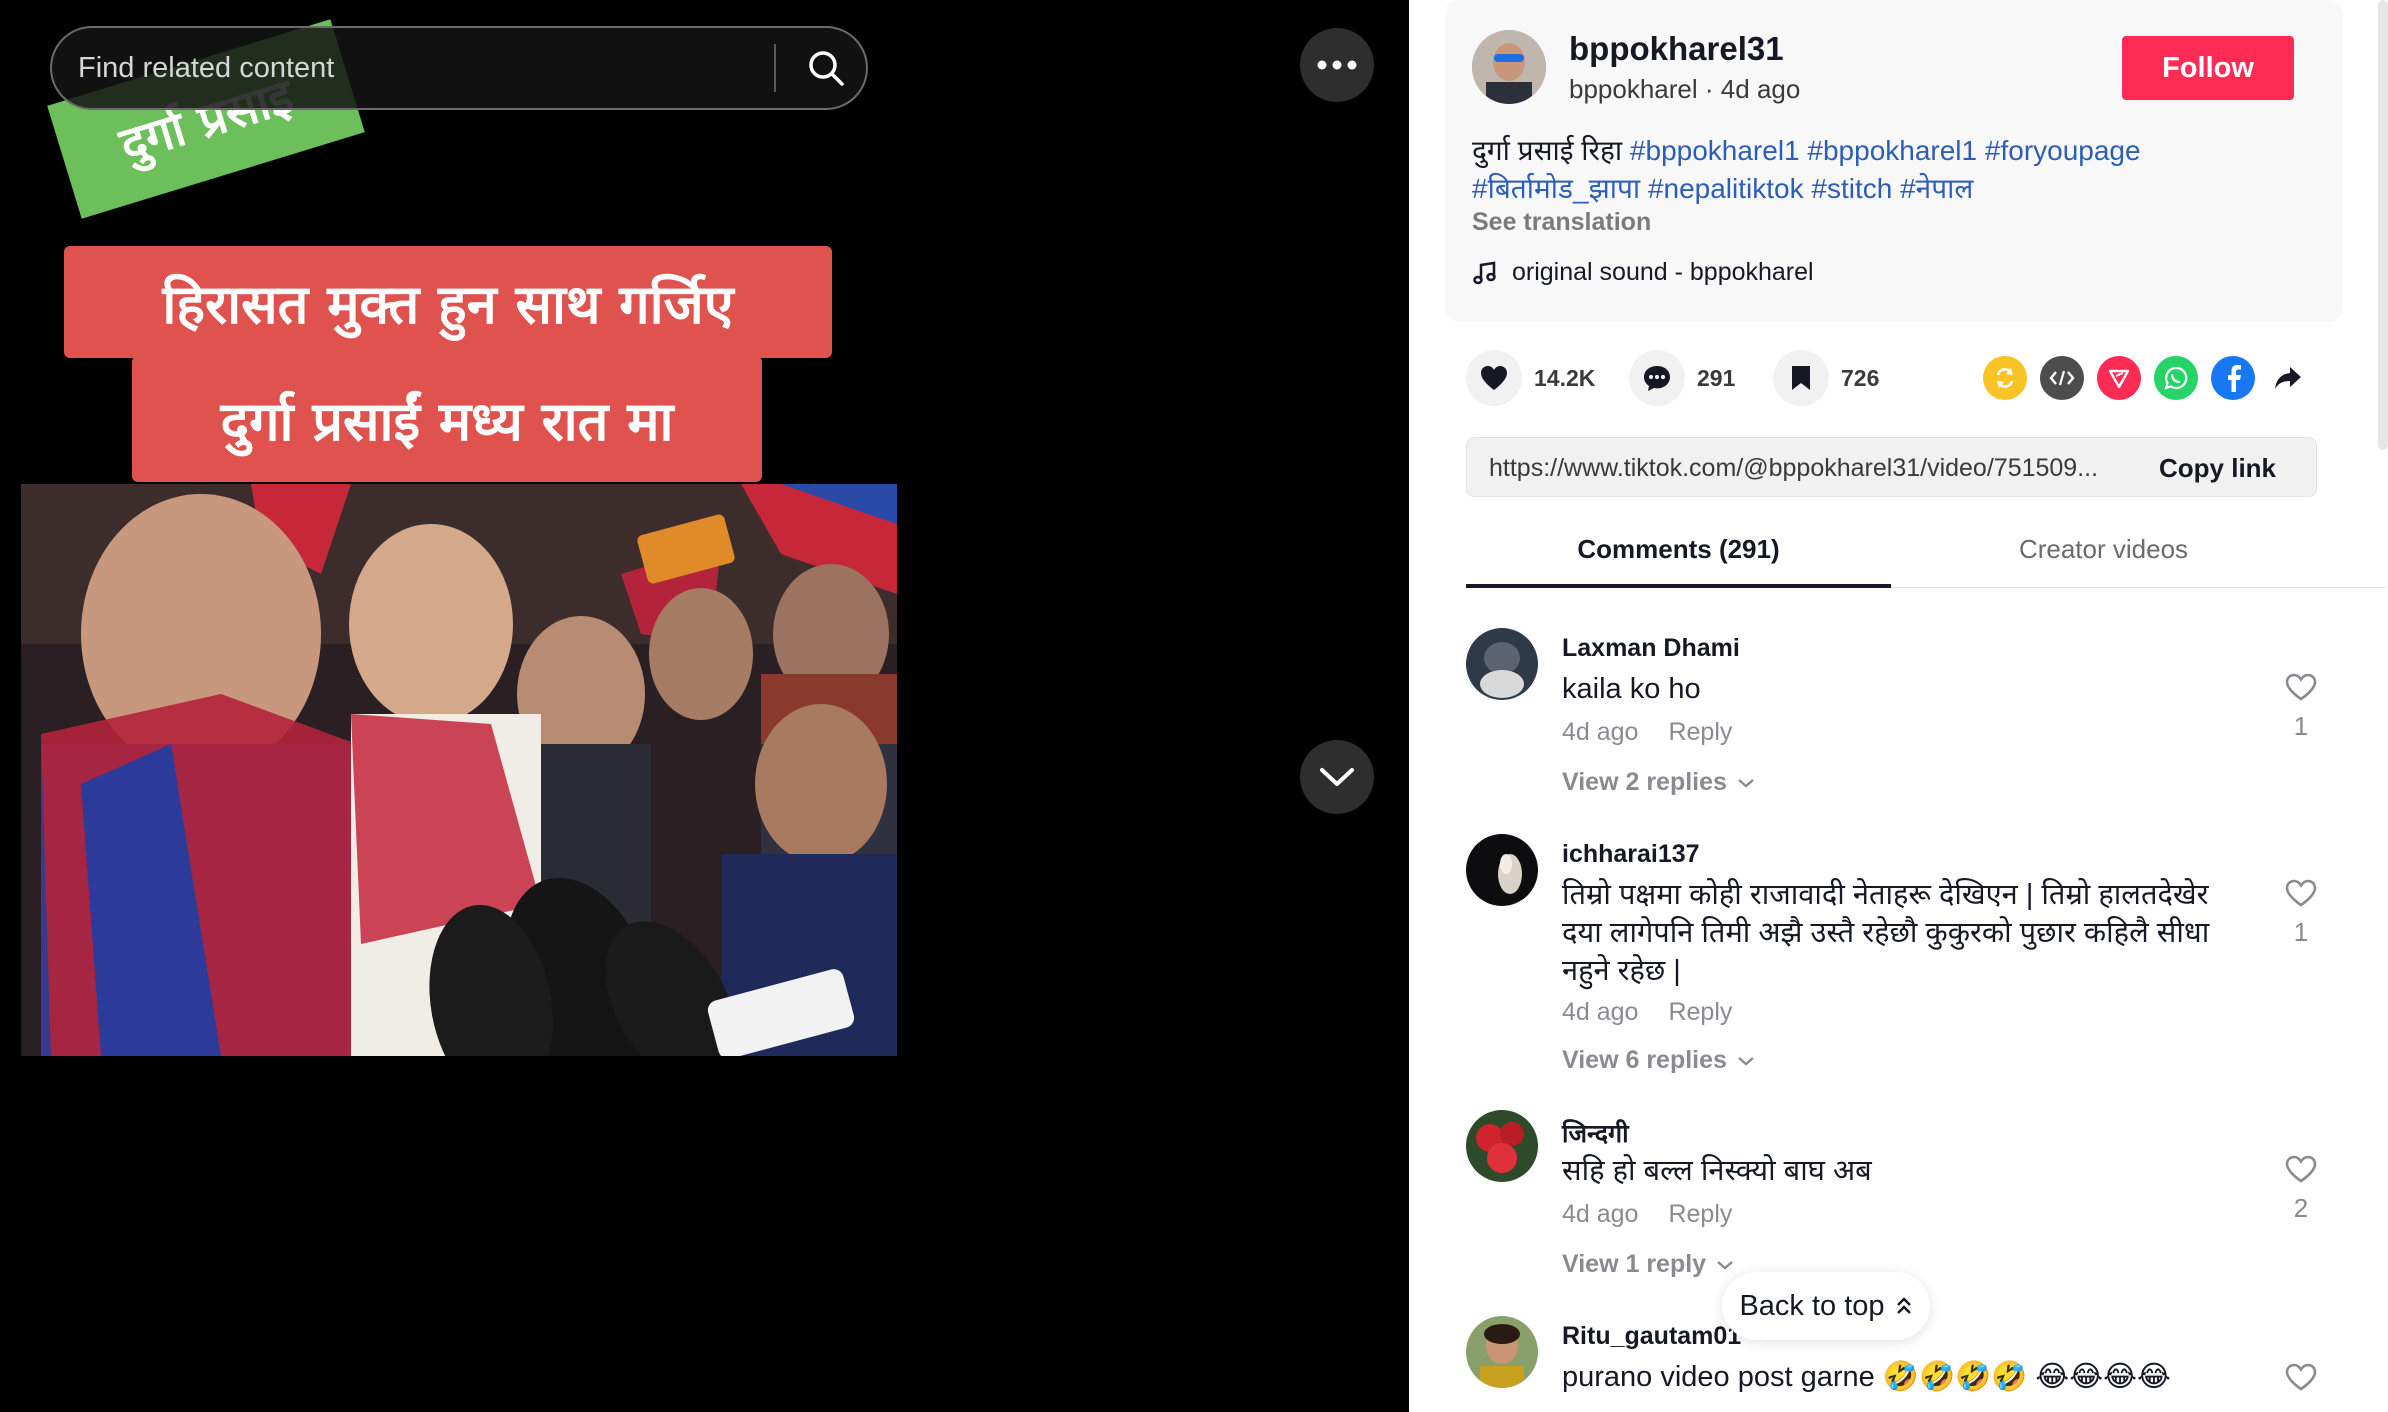  What do you see at coordinates (1644, 782) in the screenshot?
I see `view-replies-label: View 2 replies` at bounding box center [1644, 782].